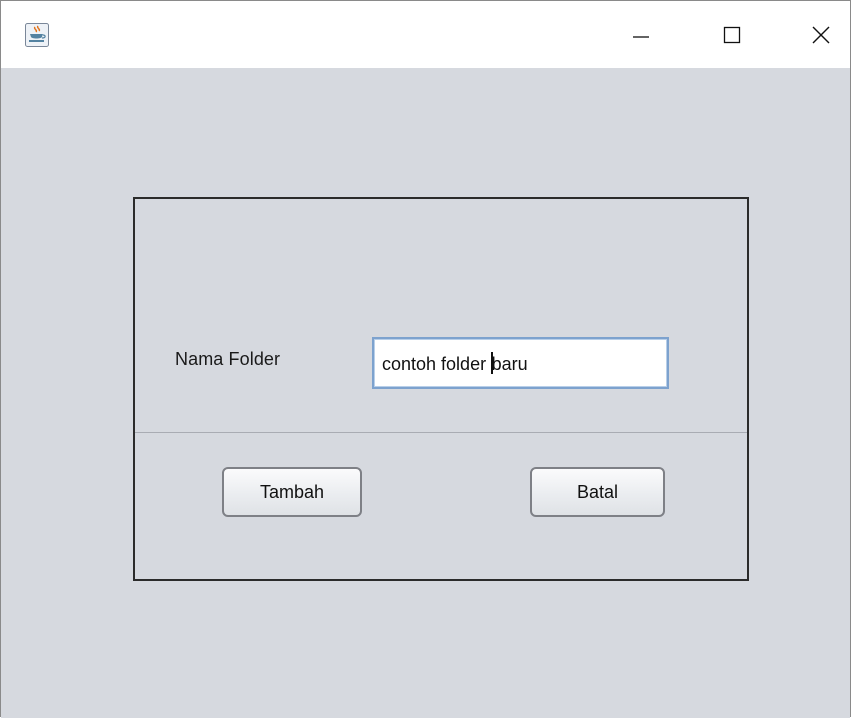 This screenshot has width=851, height=718. What do you see at coordinates (292, 492) in the screenshot?
I see `add-button: Tambah` at bounding box center [292, 492].